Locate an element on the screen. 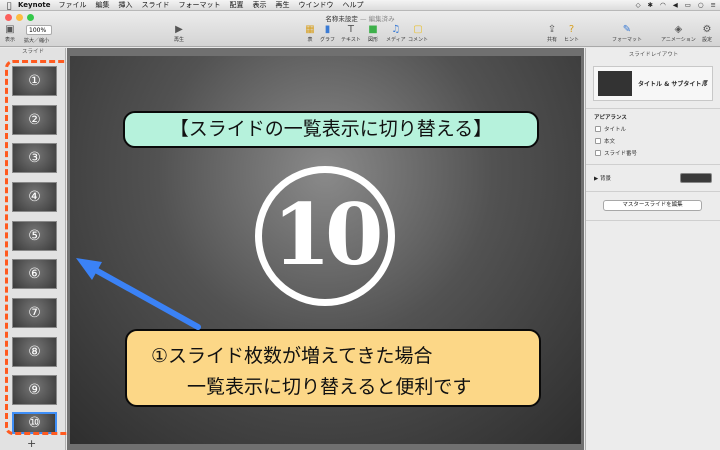 Image resolution: width=720 pixels, height=450 pixels. menu-insert: 挿入 is located at coordinates (126, 5).